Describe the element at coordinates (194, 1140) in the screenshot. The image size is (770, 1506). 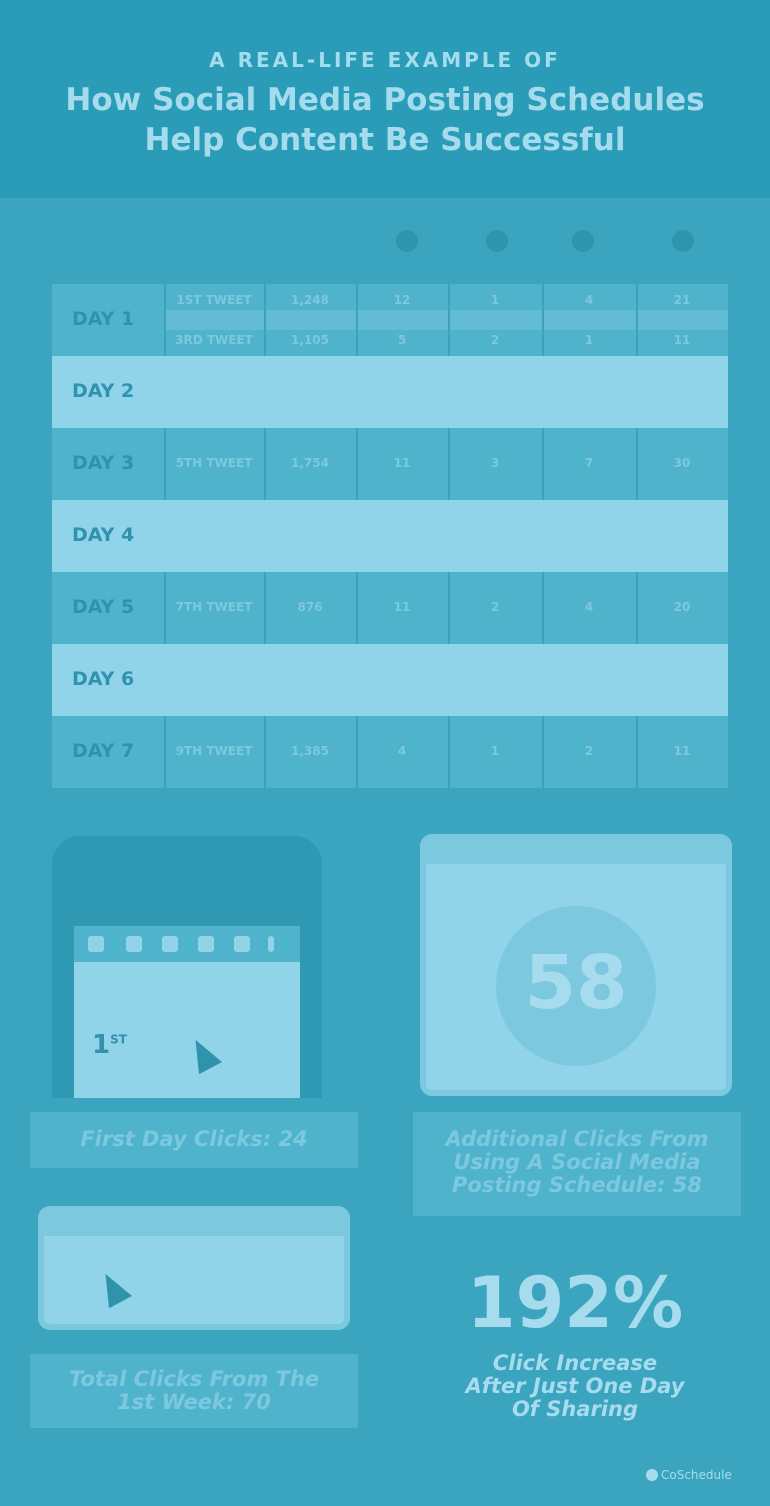
I see `first-day-caption: First Day Clicks: 24` at that location.